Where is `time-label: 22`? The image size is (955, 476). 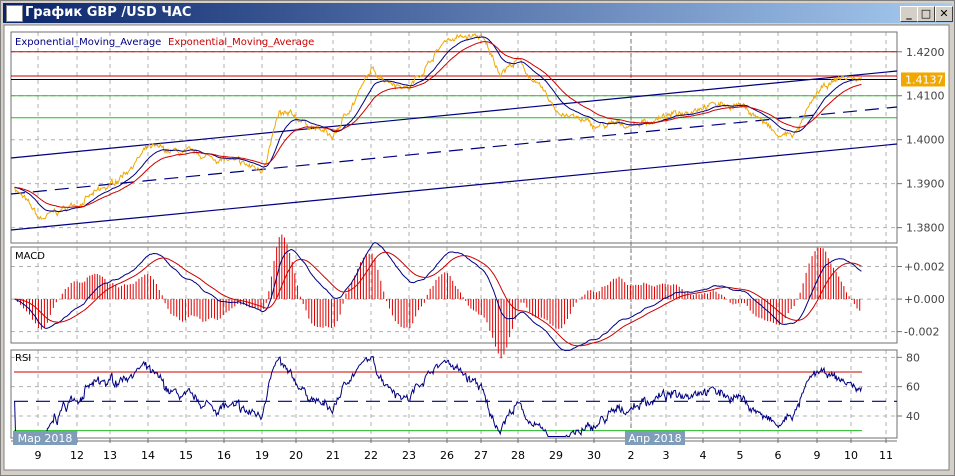
time-label: 22 is located at coordinates (371, 455).